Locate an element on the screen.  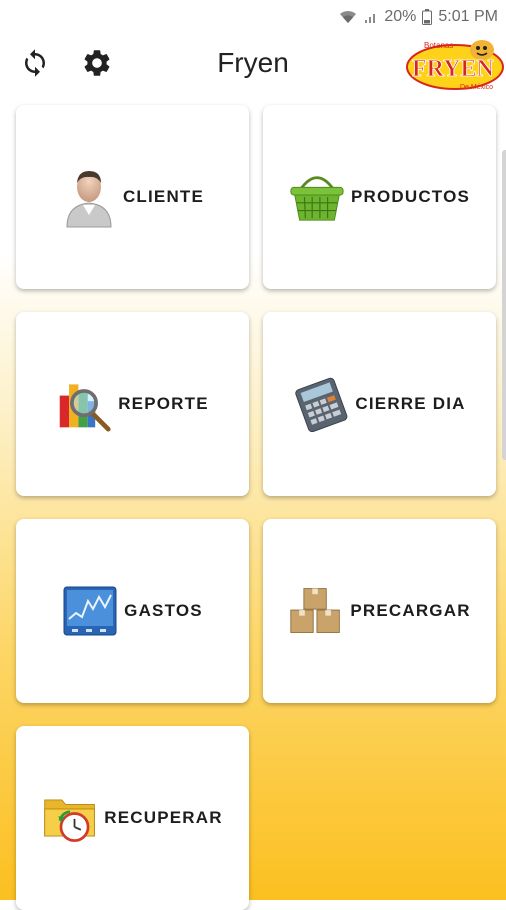
edge-panel-handle is located at coordinates (504, 305).